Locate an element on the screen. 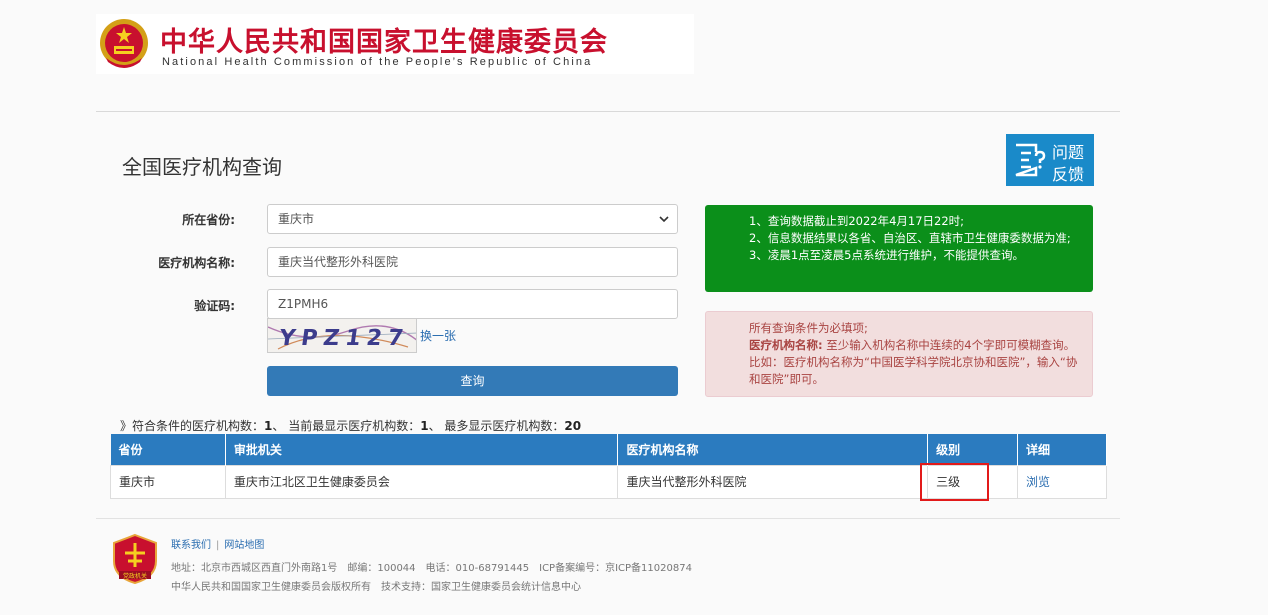 This screenshot has height=615, width=1268. summary-current-count: 1 is located at coordinates (424, 426).